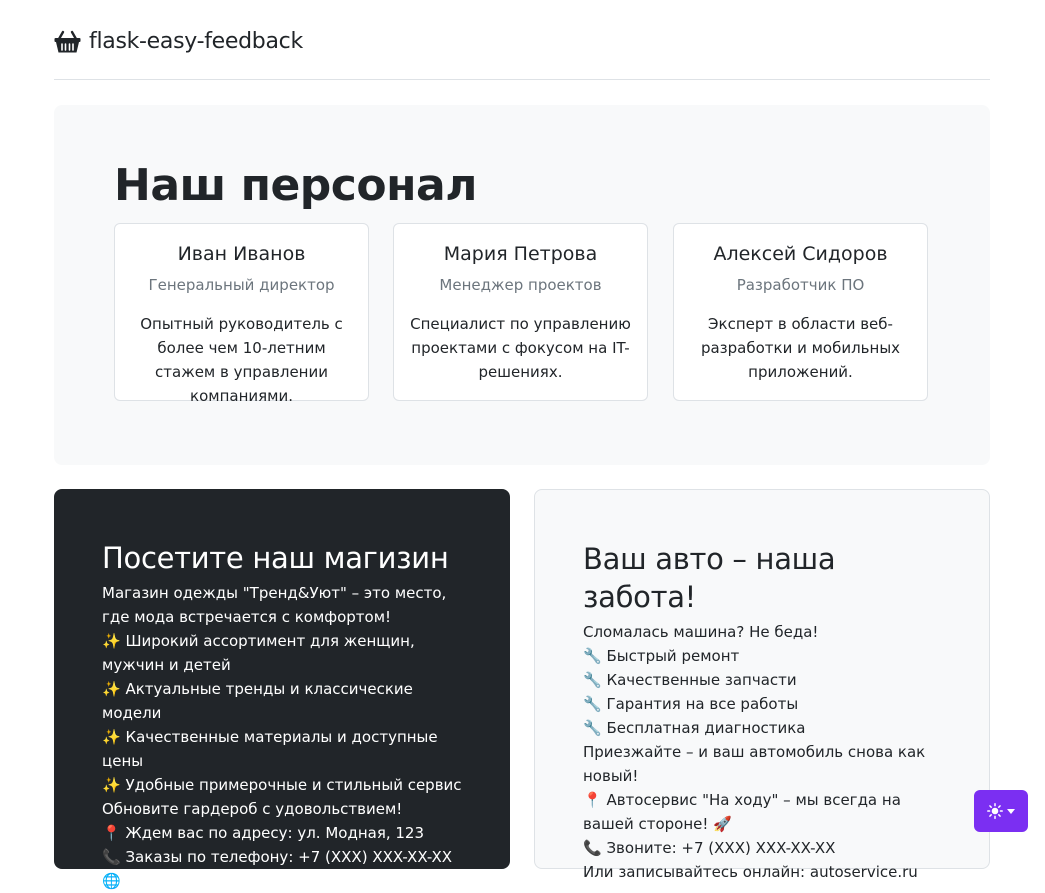 Image resolution: width=1045 pixels, height=893 pixels. I want to click on sun-icon, so click(995, 811).